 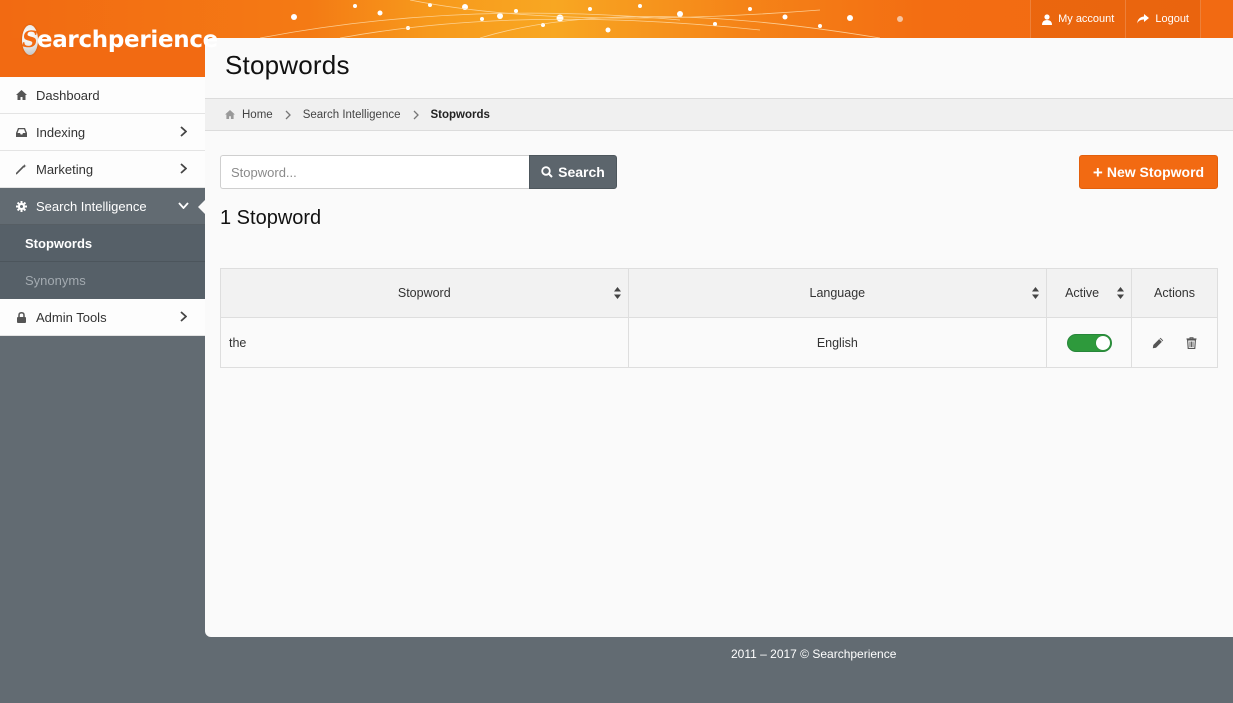 I want to click on header-sparkle-decoration, so click(x=581, y=19).